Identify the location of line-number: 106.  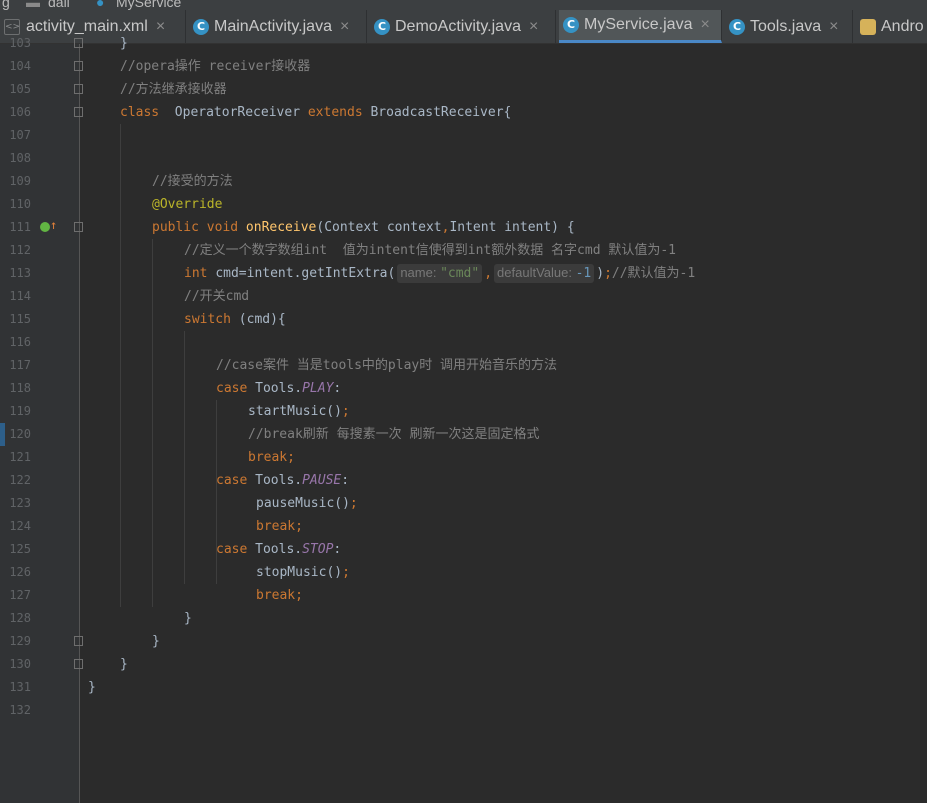
(20, 112).